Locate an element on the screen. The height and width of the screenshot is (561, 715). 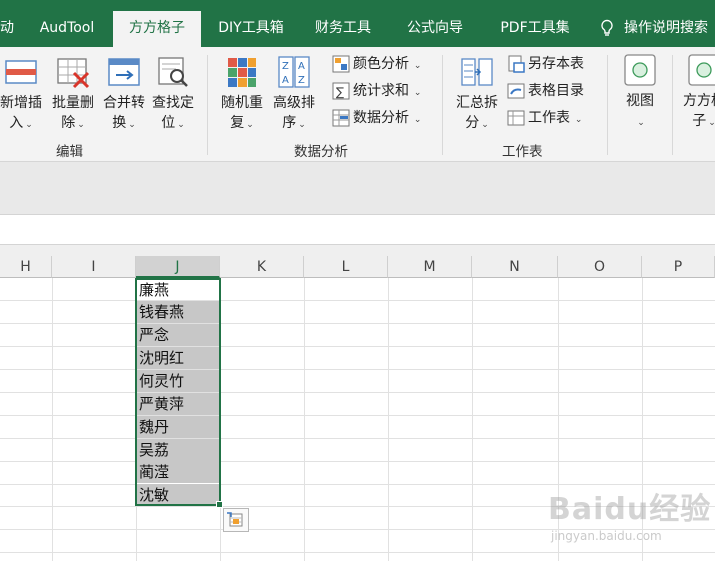
cell-j-selected: 吴荔 is located at coordinates (178, 450).